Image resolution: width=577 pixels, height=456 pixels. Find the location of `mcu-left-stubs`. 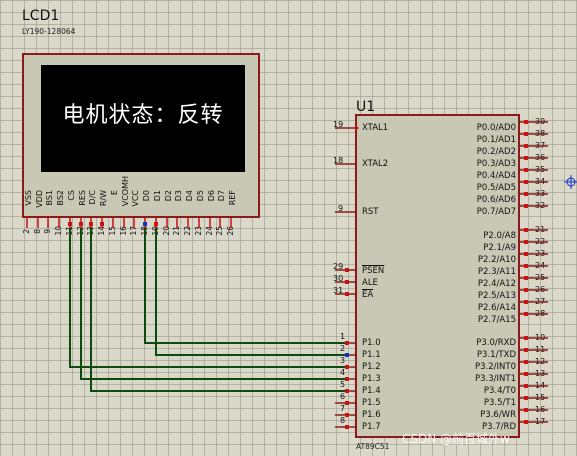

mcu-left-stubs is located at coordinates (345, 277).